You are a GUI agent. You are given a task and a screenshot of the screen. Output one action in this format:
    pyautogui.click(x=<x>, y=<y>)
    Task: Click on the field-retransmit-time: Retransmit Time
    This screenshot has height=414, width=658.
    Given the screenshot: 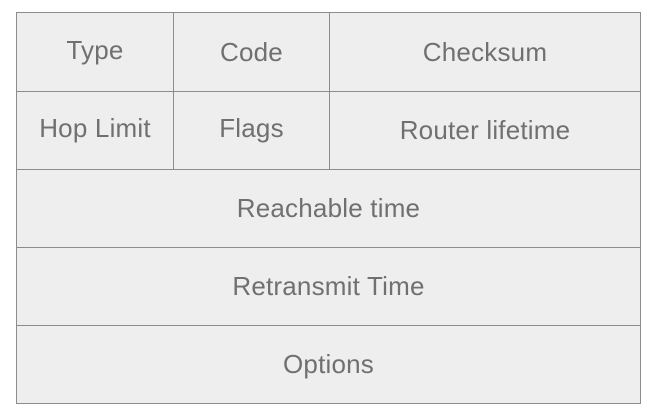 What is the action you would take?
    pyautogui.click(x=328, y=286)
    